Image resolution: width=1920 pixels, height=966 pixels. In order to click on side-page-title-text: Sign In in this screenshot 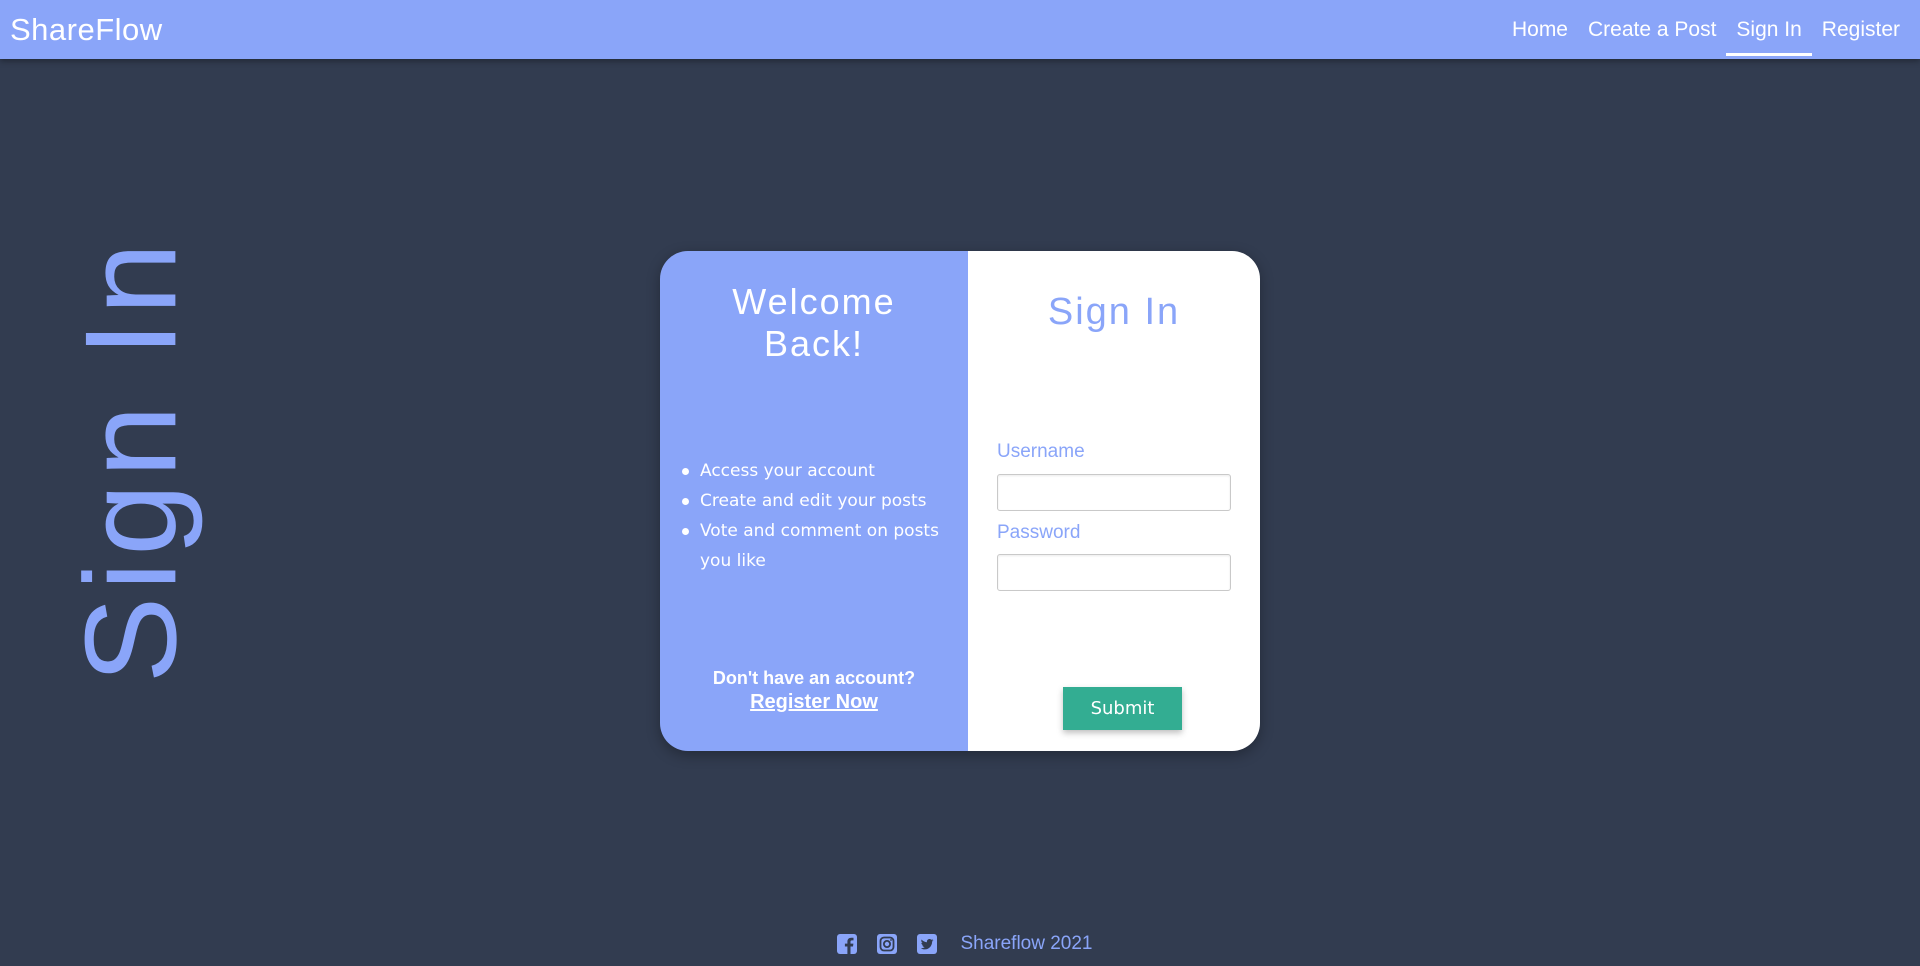, I will do `click(130, 460)`.